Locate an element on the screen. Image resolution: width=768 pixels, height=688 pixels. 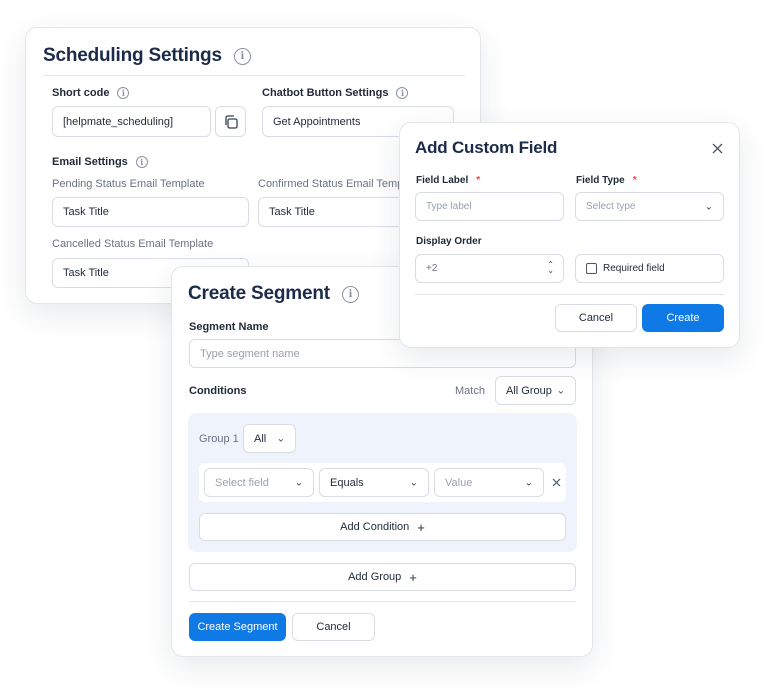
copy-icon is located at coordinates (231, 121).